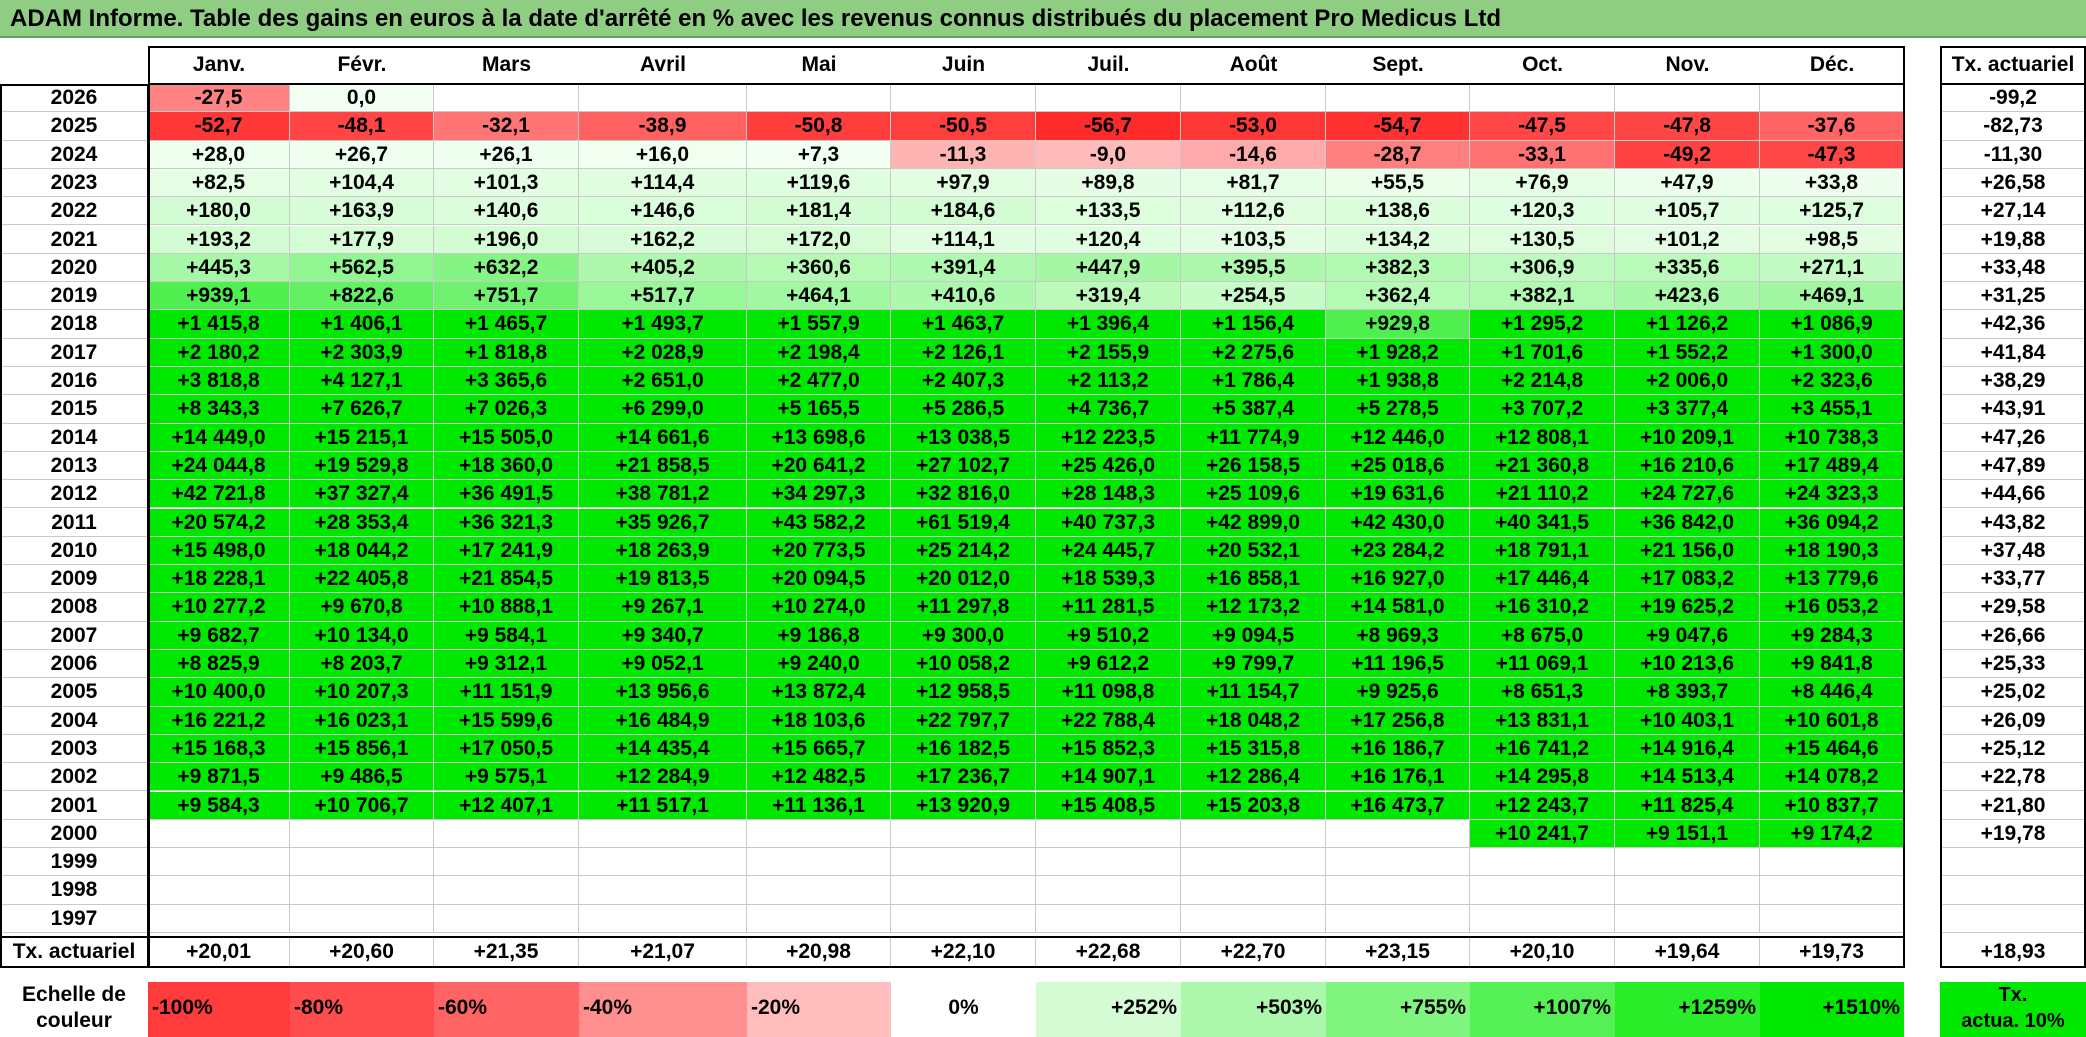  Describe the element at coordinates (1687, 494) in the screenshot. I see `gain-cell: +24 727,6` at that location.